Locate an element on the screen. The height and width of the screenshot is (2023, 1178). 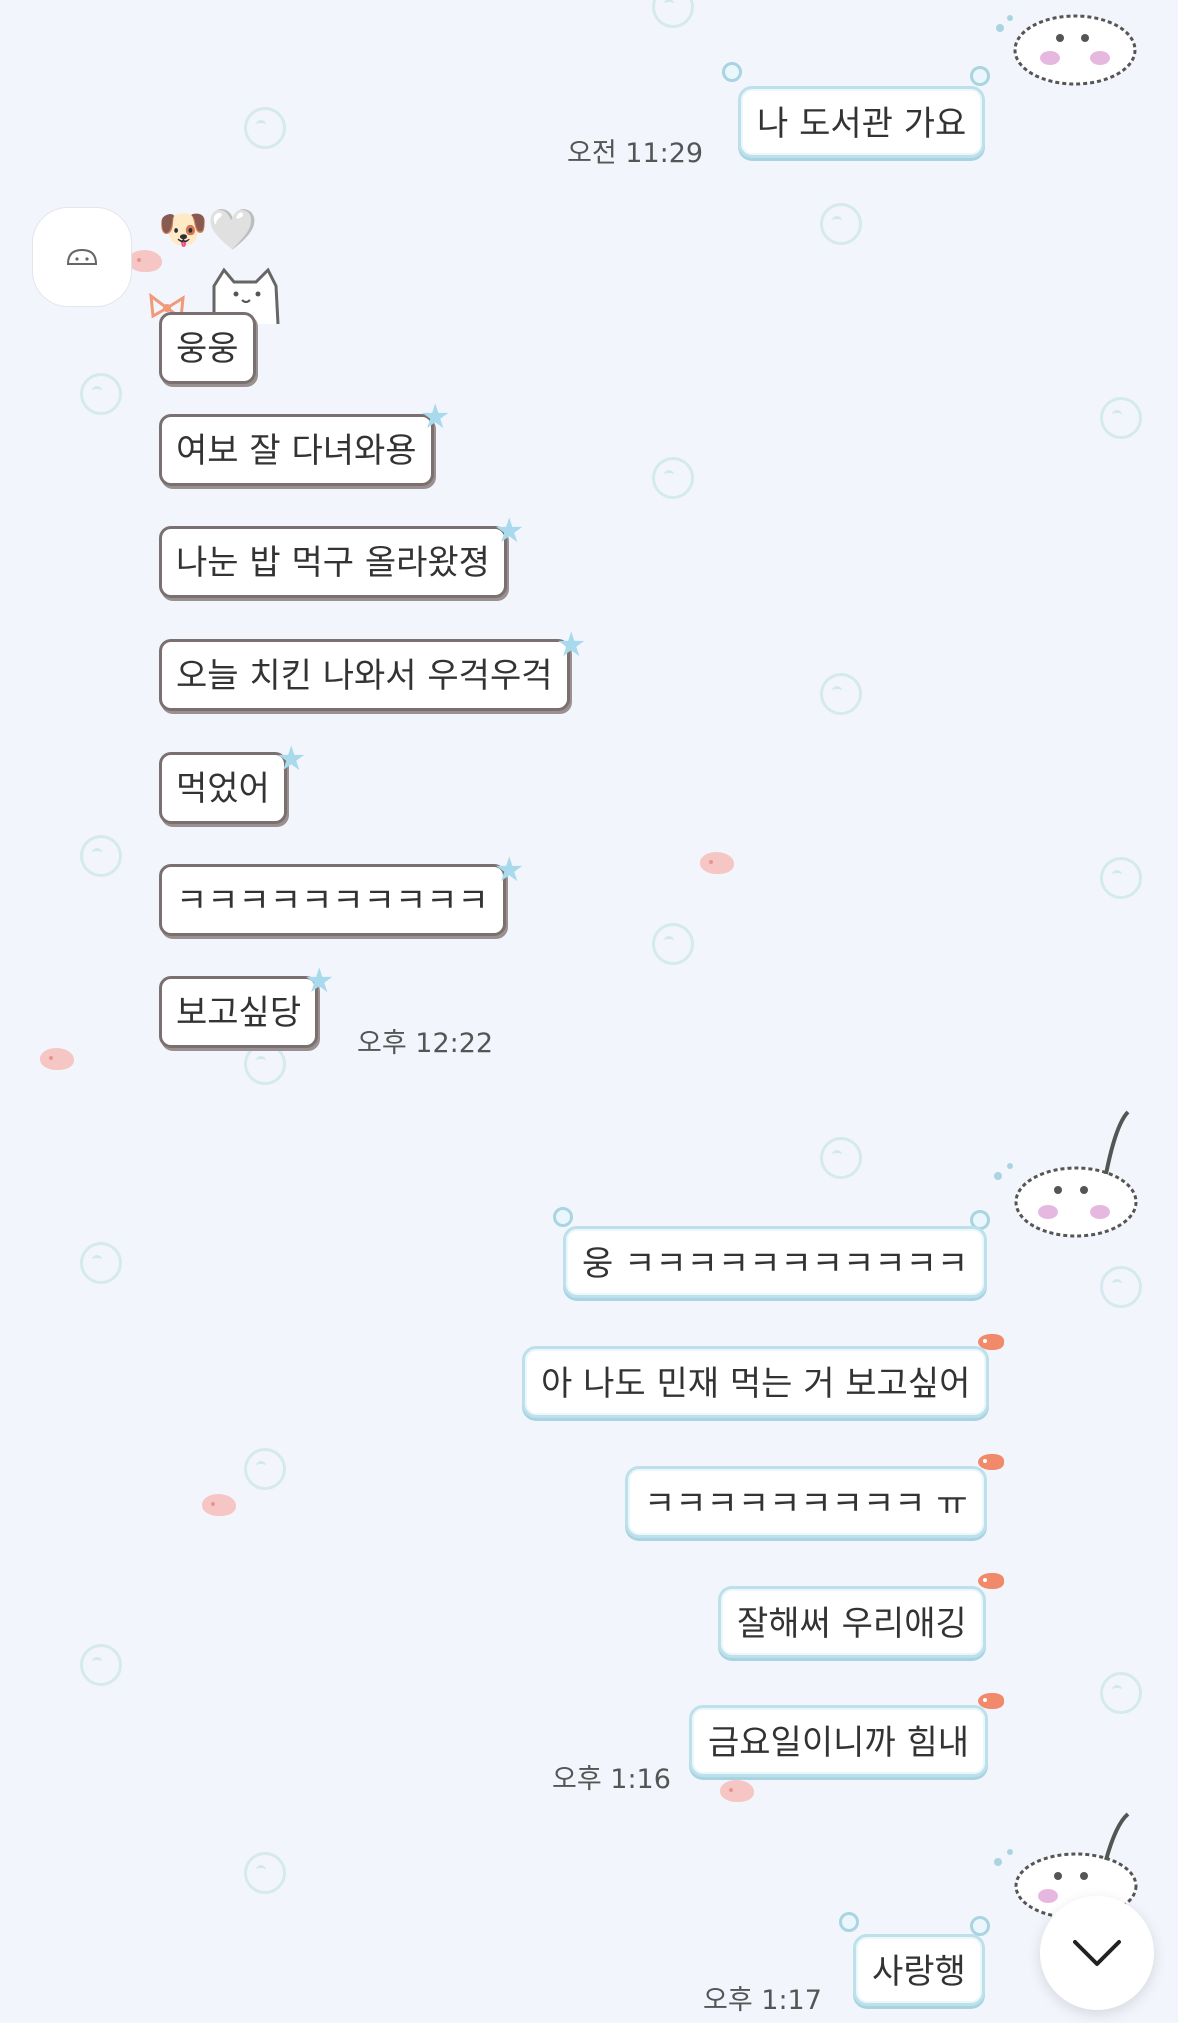
message-time: 오전 11:29 is located at coordinates (635, 153).